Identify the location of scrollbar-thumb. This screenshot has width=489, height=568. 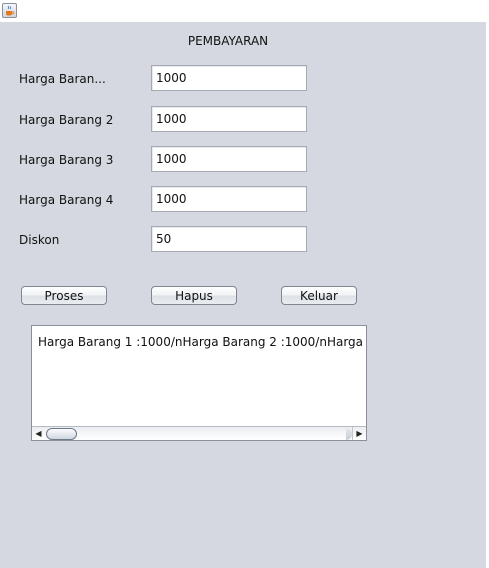
(61, 434).